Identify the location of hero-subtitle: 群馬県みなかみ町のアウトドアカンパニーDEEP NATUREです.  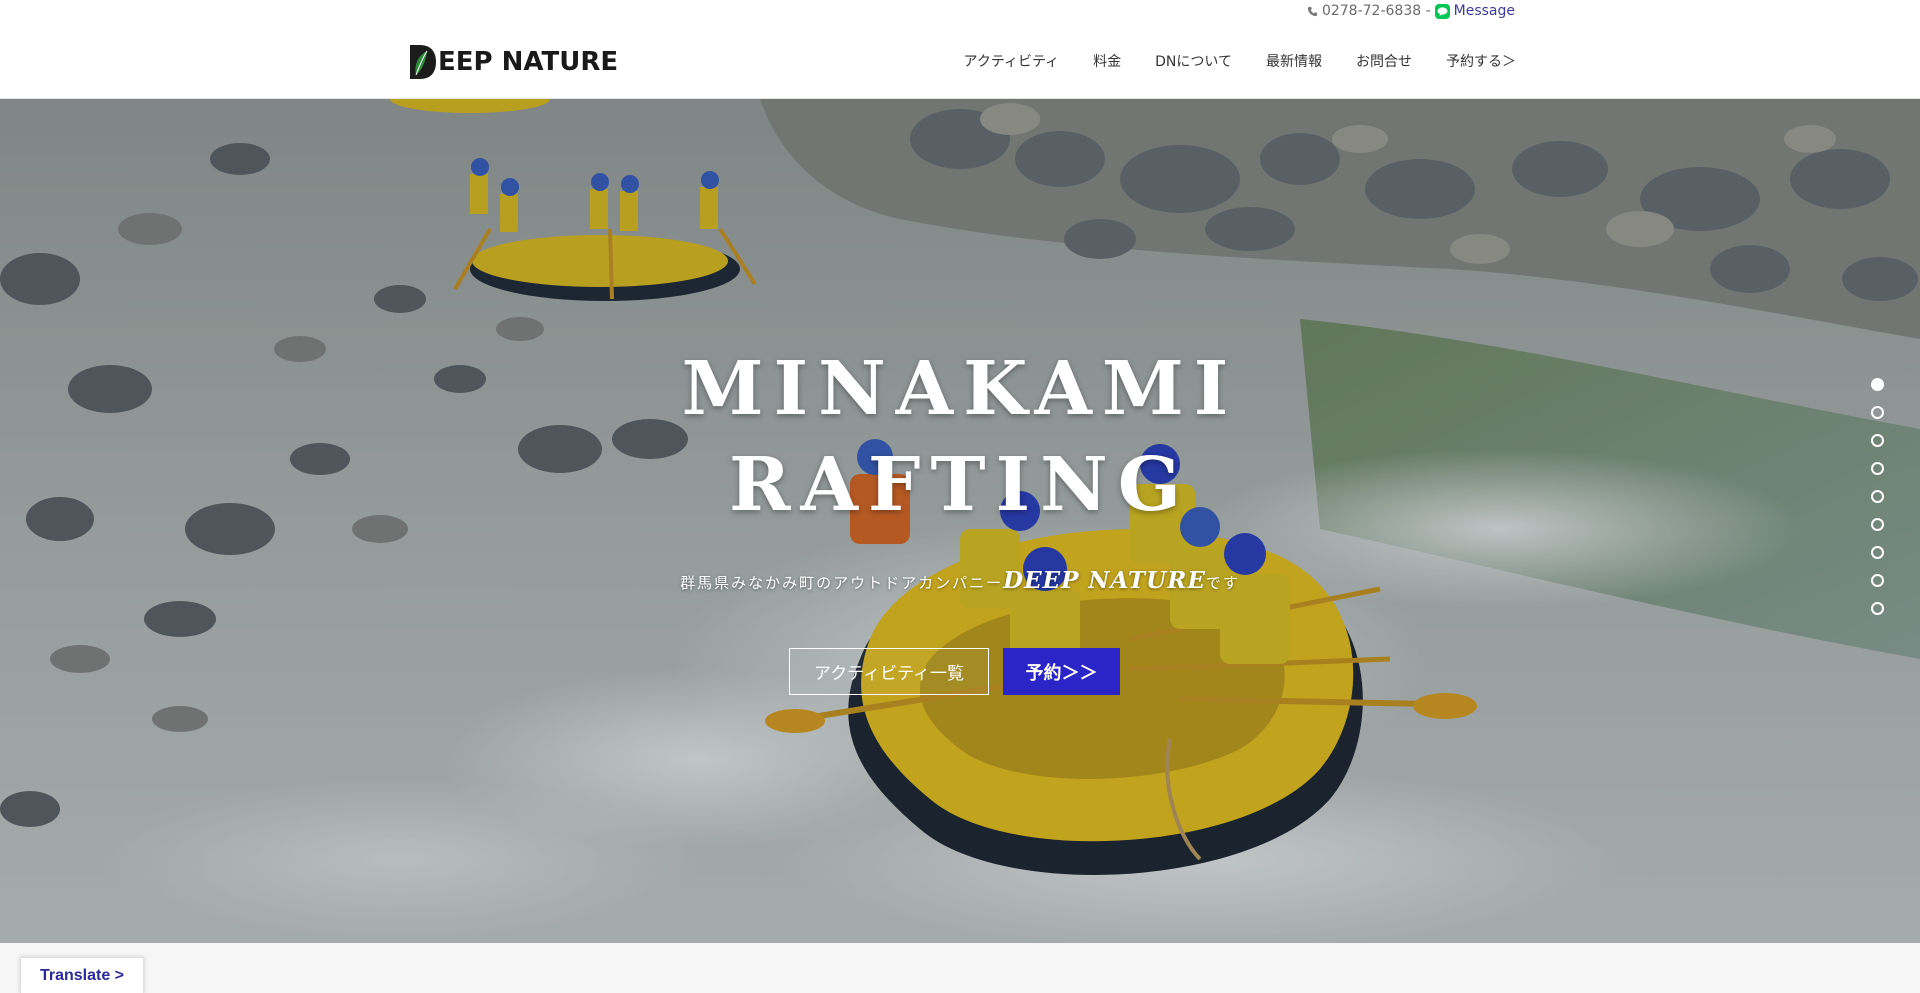
(960, 580).